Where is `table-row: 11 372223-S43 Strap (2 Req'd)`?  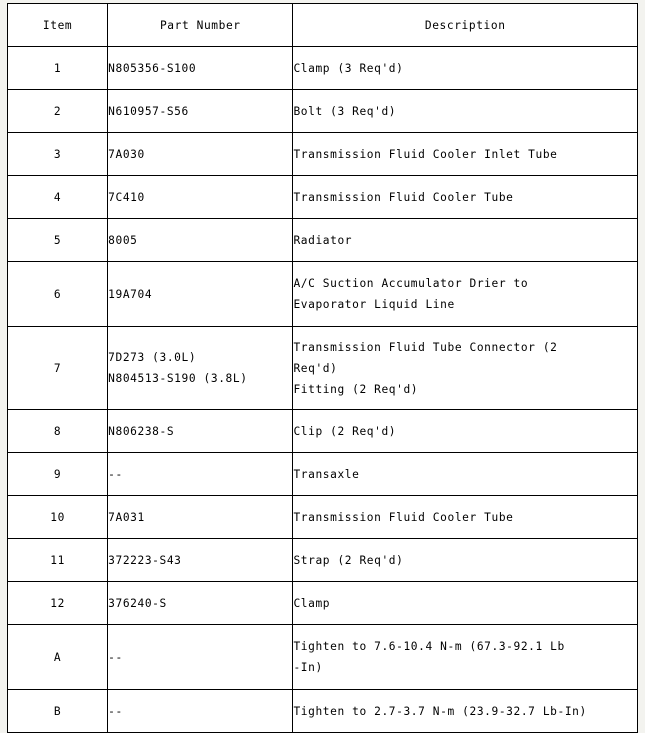 table-row: 11 372223-S43 Strap (2 Req'd) is located at coordinates (322, 560).